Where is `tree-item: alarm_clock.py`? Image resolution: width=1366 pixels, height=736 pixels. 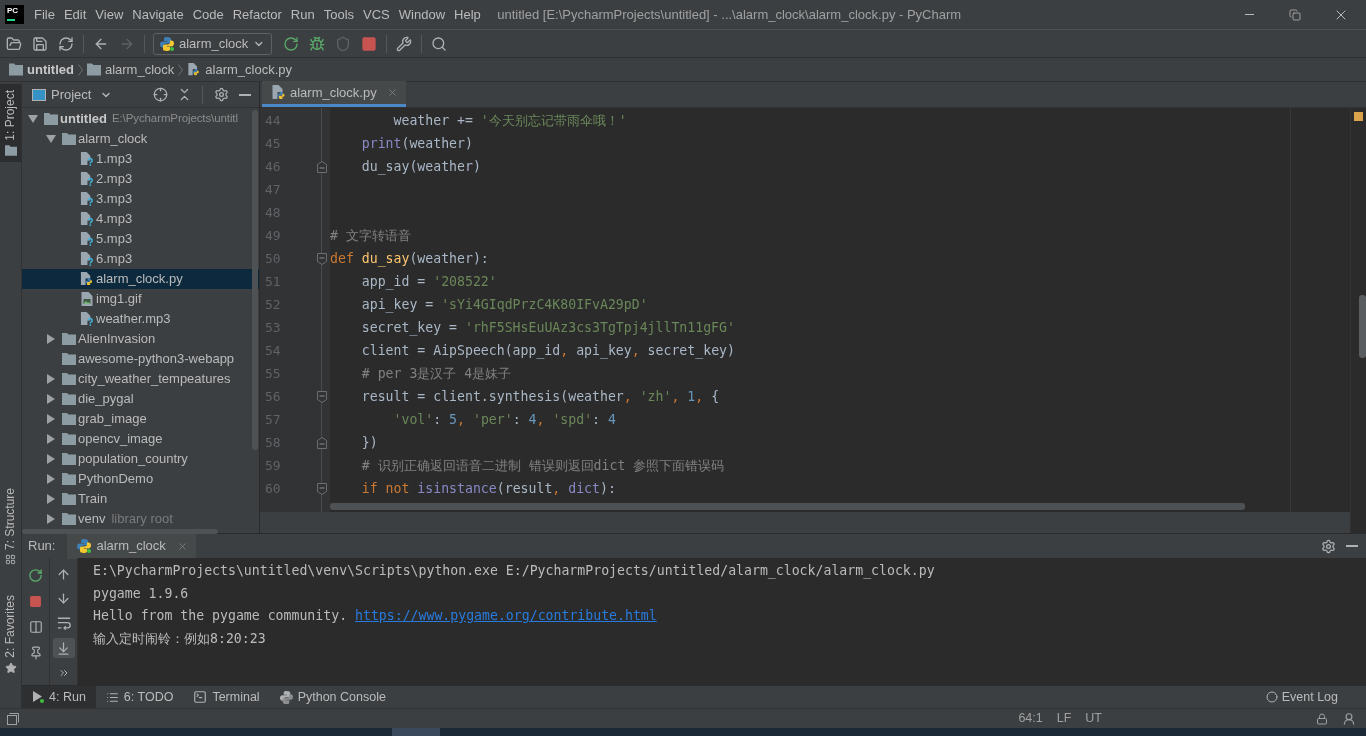
tree-item: alarm_clock.py is located at coordinates (140, 279).